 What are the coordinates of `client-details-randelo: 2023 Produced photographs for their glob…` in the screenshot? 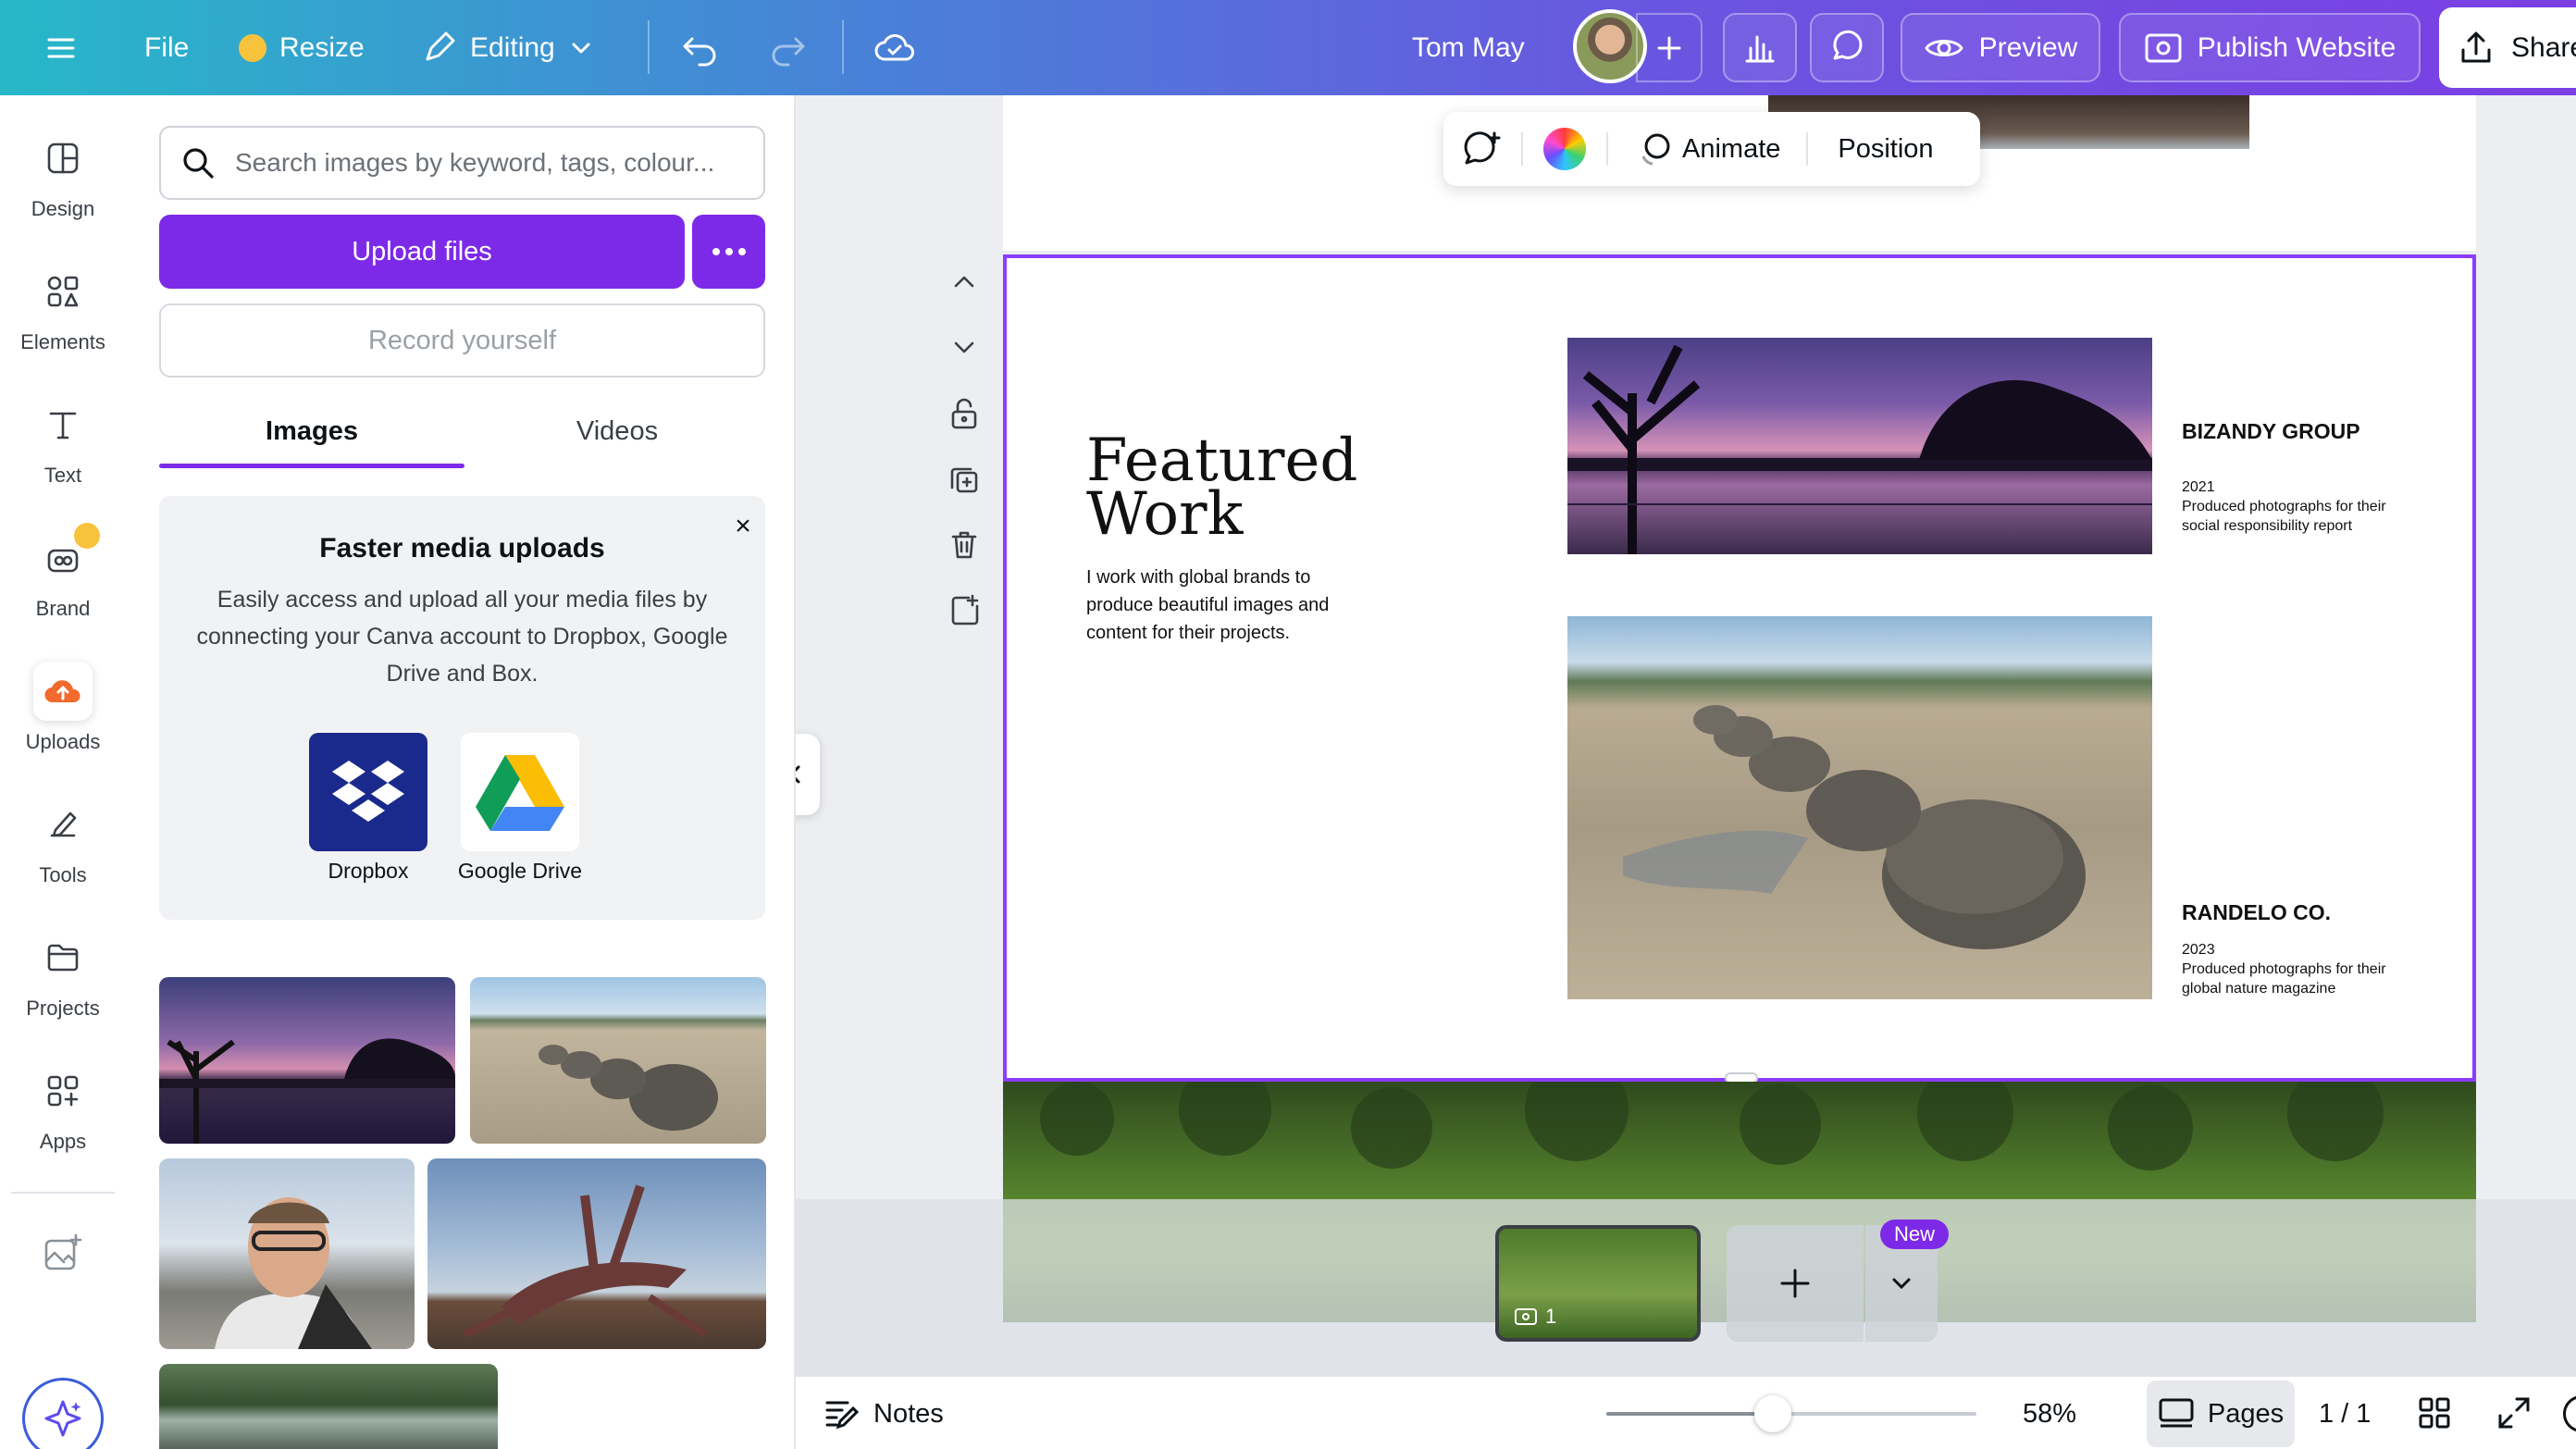 It's located at (2293, 969).